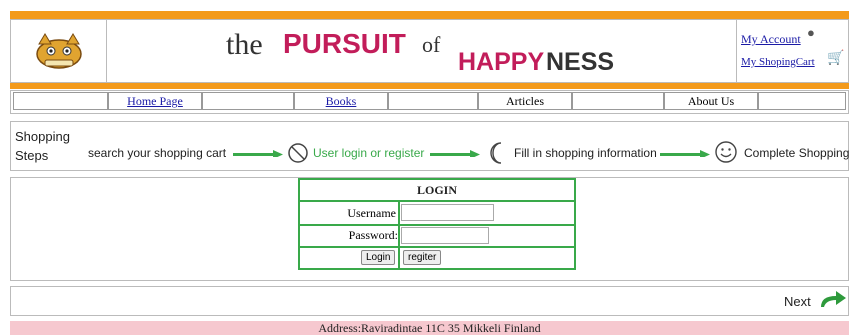  Describe the element at coordinates (726, 152) in the screenshot. I see `smiley-icon` at that location.